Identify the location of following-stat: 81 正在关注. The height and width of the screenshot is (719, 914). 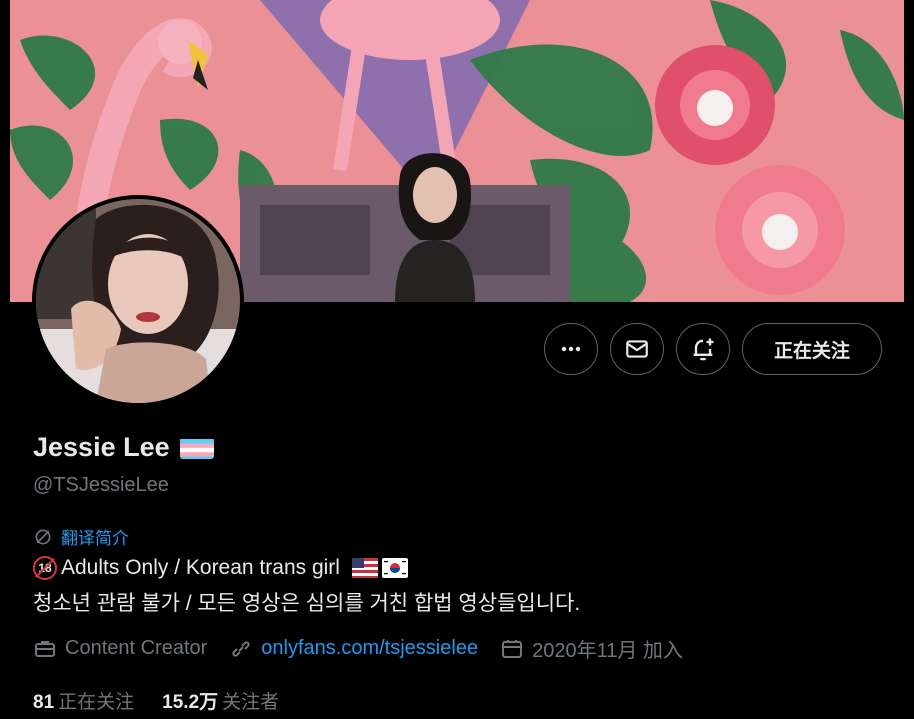
(83, 700).